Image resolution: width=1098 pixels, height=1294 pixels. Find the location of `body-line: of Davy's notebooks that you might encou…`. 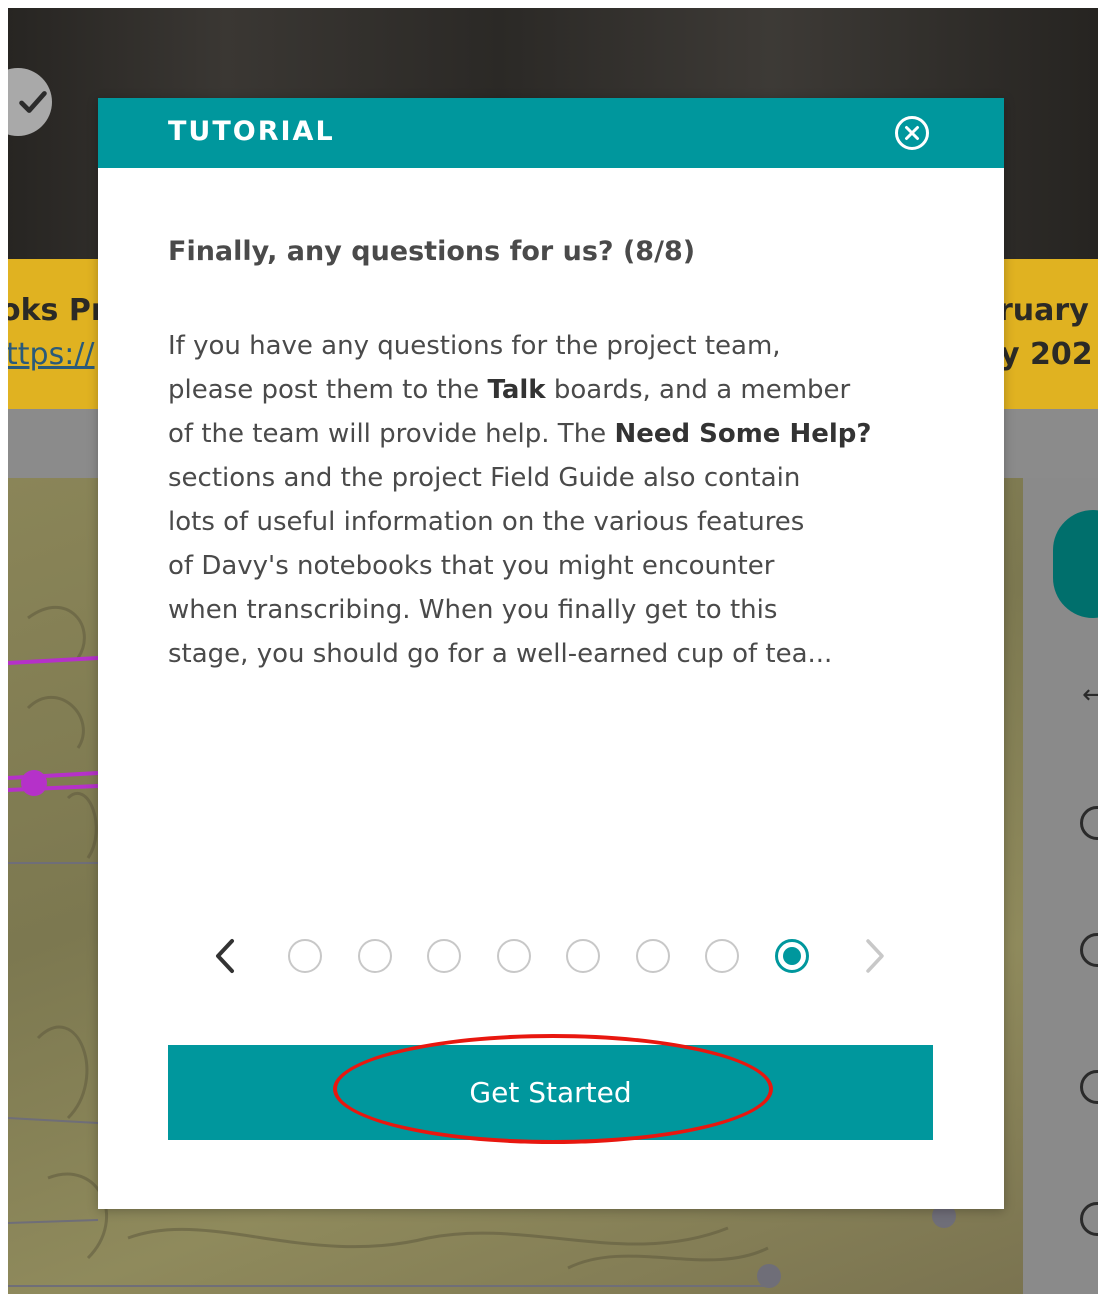

body-line: of Davy's notebooks that you might encou… is located at coordinates (471, 566).